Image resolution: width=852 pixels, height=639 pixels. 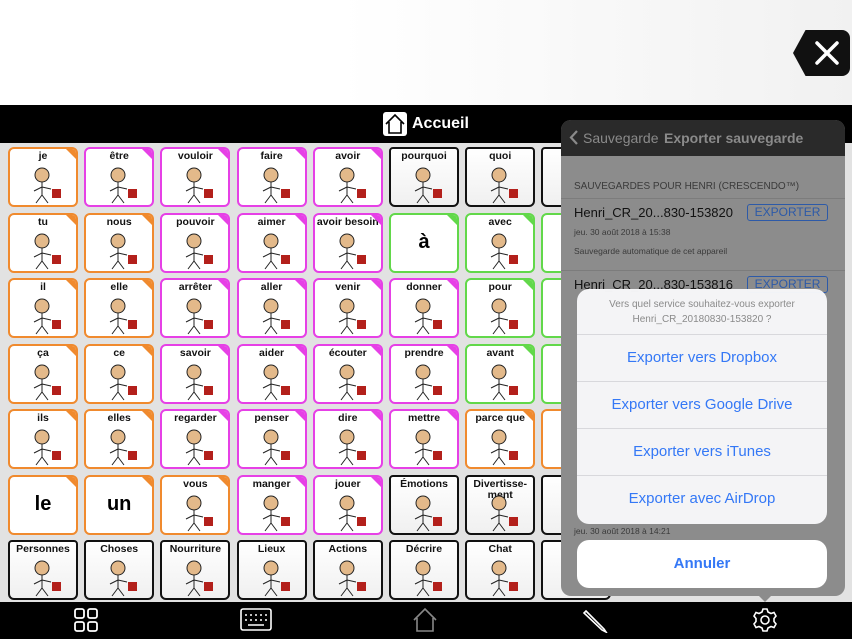 I want to click on cancel-button: Annuler, so click(x=702, y=564).